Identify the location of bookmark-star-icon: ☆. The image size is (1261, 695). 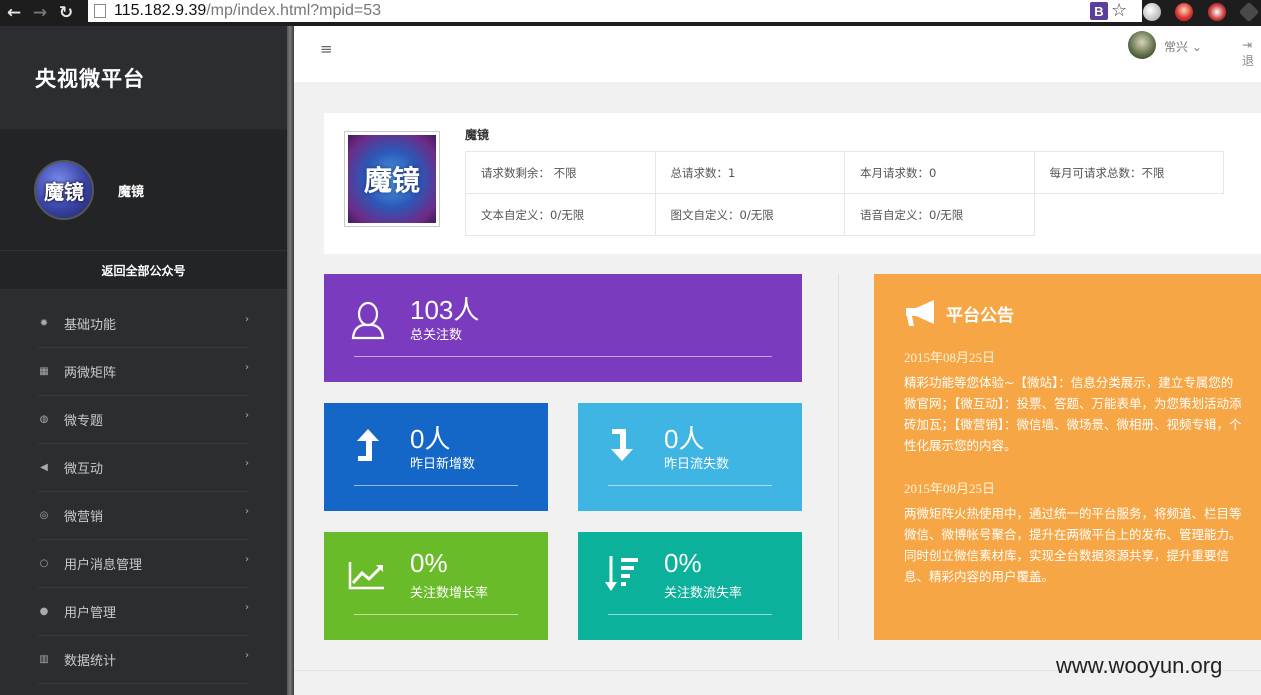
(1119, 10).